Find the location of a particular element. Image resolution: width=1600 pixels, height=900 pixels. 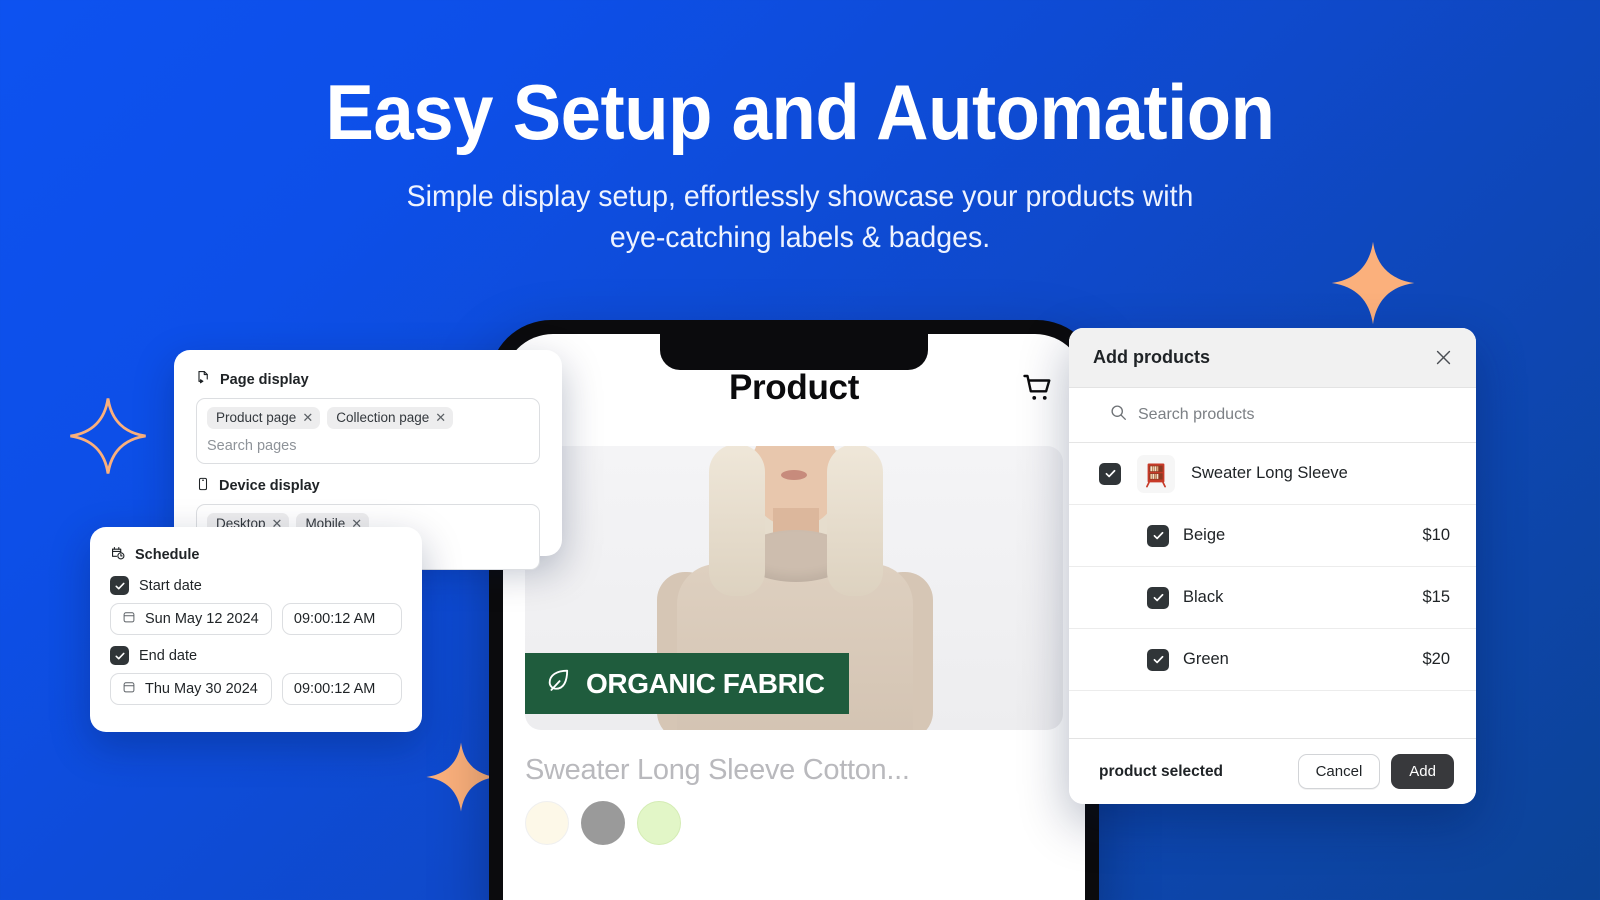

shopping-cart-icon is located at coordinates (1038, 388).